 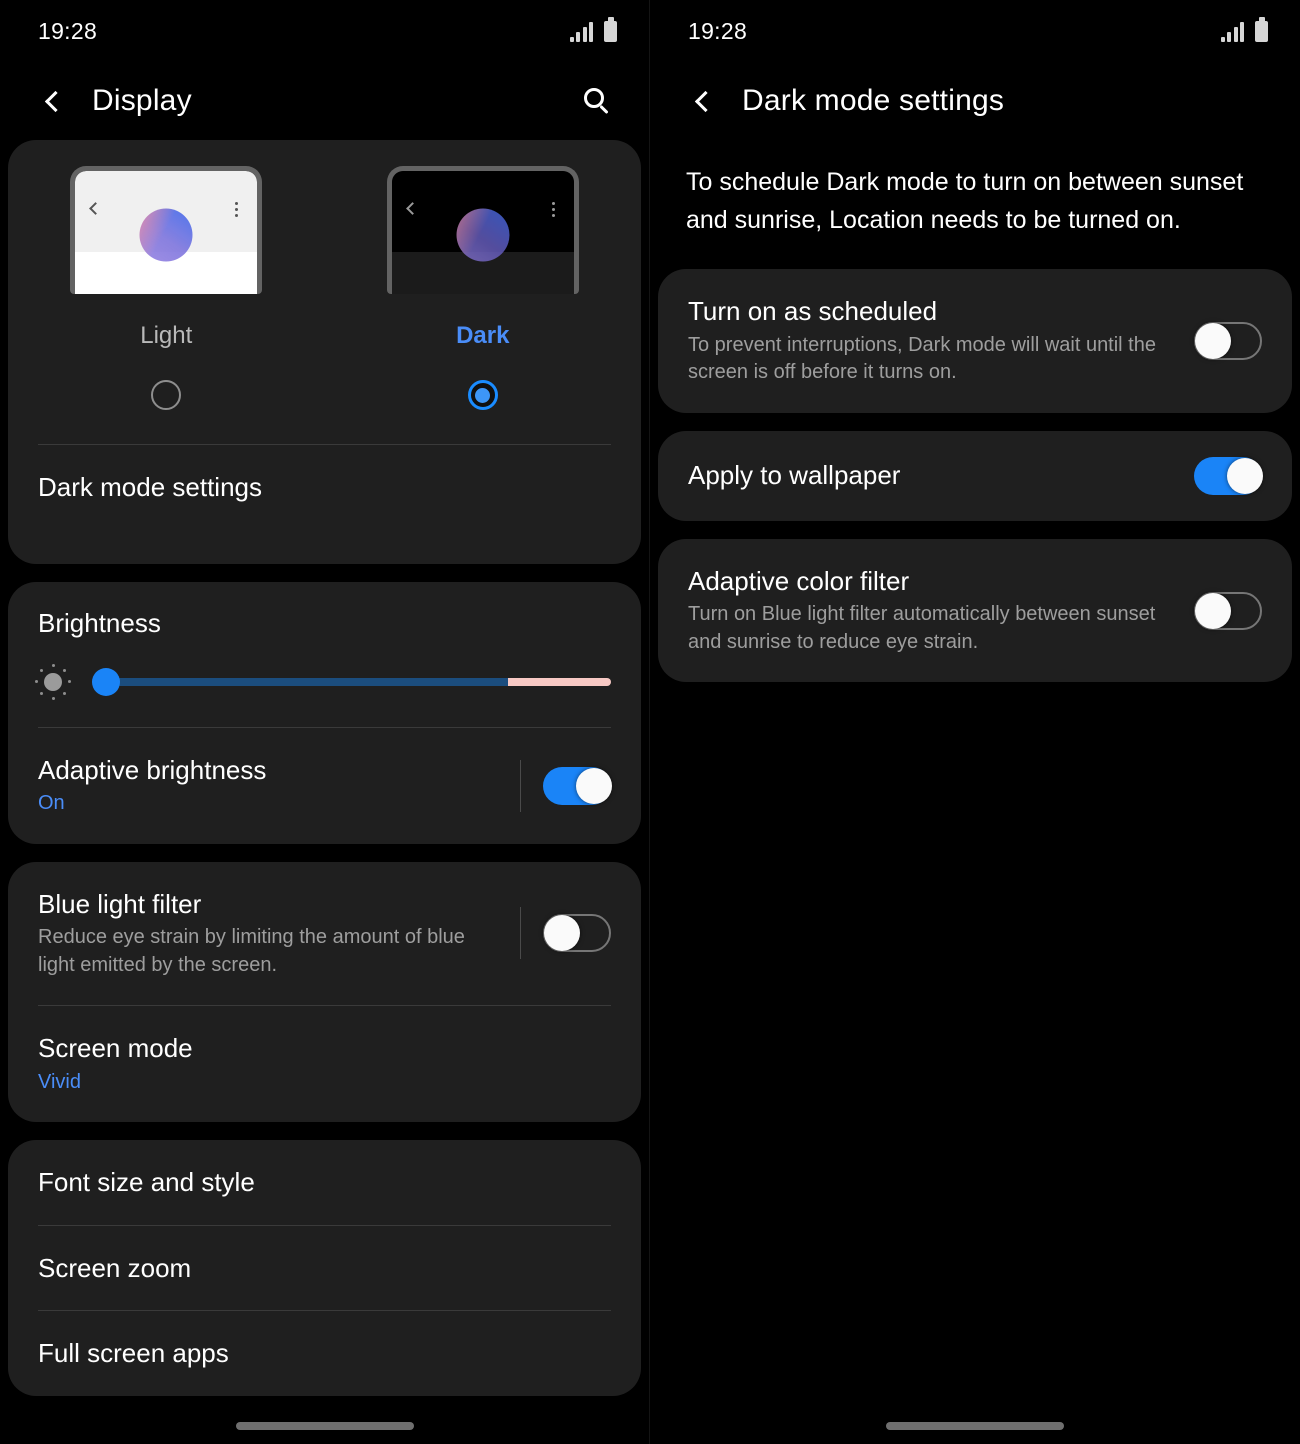 What do you see at coordinates (106, 681) in the screenshot?
I see `brightness-slider-thumb` at bounding box center [106, 681].